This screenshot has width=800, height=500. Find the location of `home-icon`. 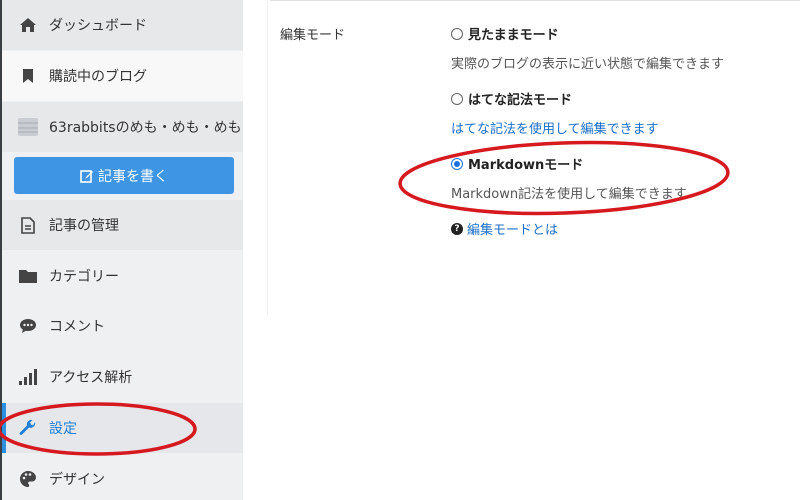

home-icon is located at coordinates (28, 25).